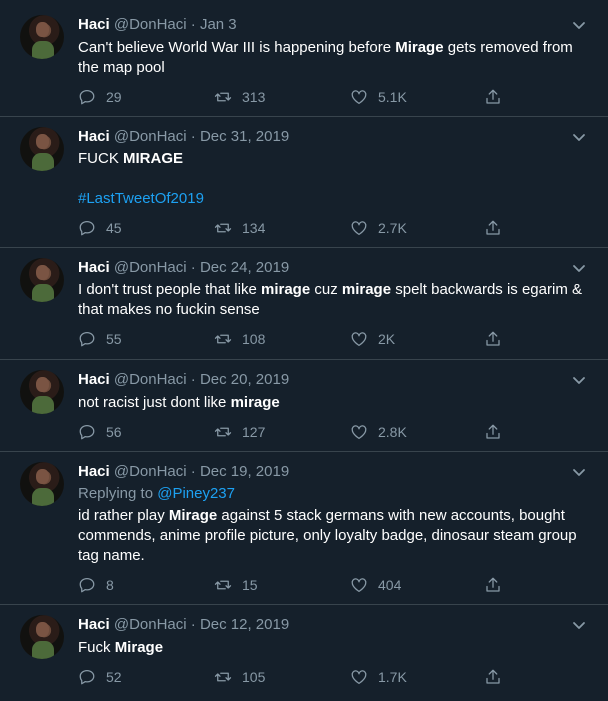 The width and height of the screenshot is (608, 701). Describe the element at coordinates (201, 624) in the screenshot. I see `author-handle-date: @DonHaci · Dec 12, 2019` at that location.